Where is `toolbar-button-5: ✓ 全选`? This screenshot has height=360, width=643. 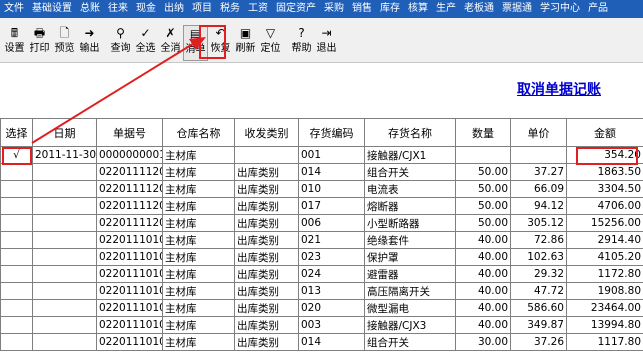 toolbar-button-5: ✓ 全选 is located at coordinates (145, 43).